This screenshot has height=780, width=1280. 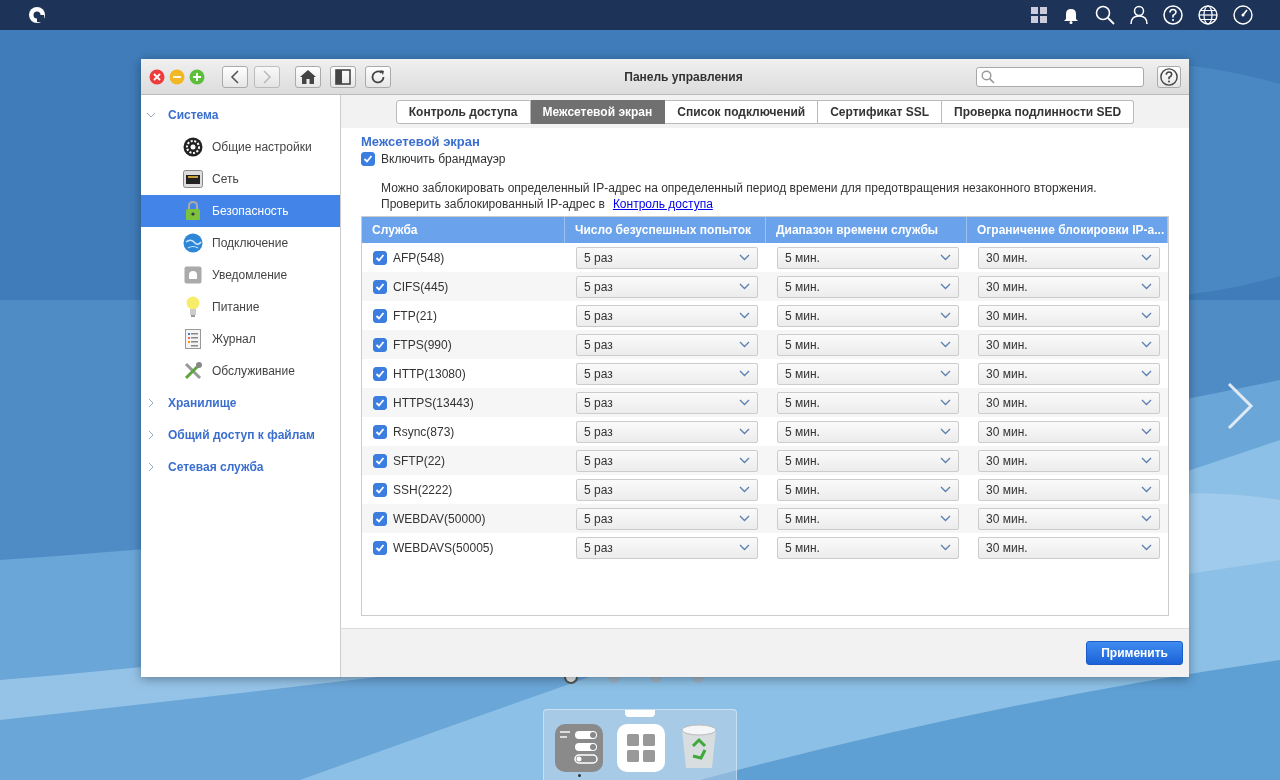 What do you see at coordinates (1243, 15) in the screenshot?
I see `gauge-icon` at bounding box center [1243, 15].